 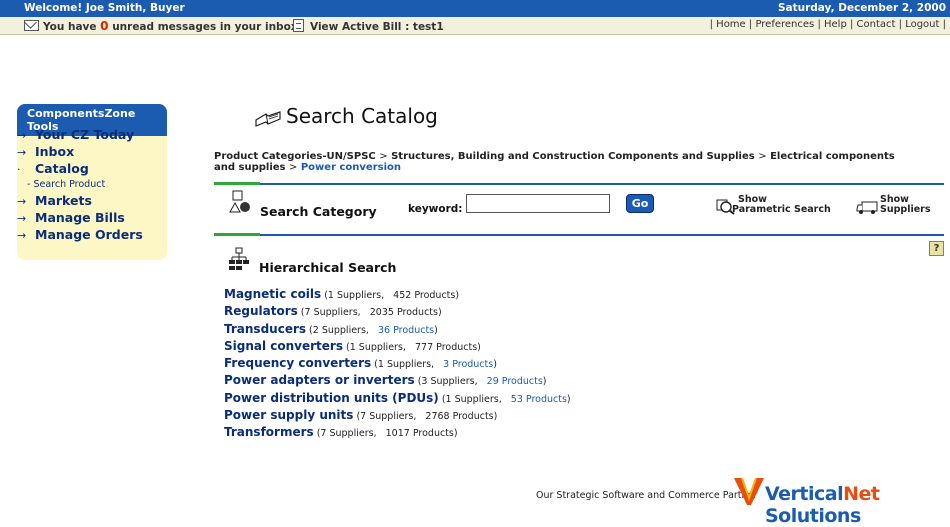 I want to click on products-link: 36 Products, so click(x=406, y=330).